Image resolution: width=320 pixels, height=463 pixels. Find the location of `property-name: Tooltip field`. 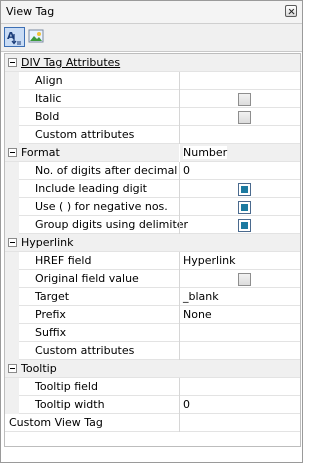

property-name: Tooltip field is located at coordinates (66, 386).